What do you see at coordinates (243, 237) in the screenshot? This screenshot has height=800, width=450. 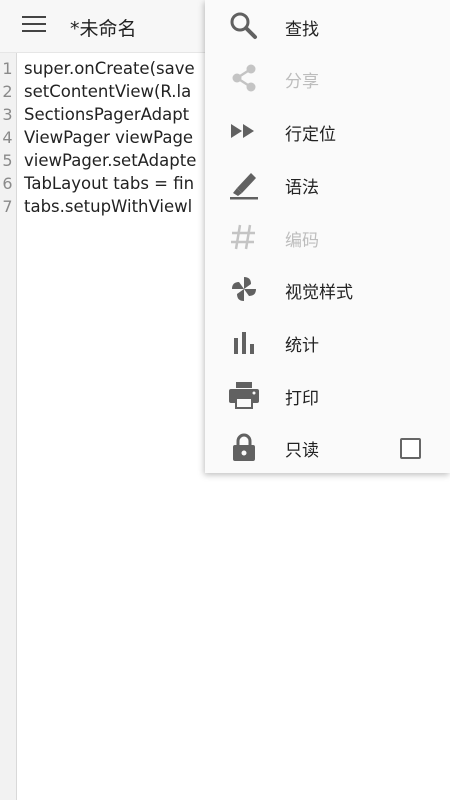 I see `hash-icon` at bounding box center [243, 237].